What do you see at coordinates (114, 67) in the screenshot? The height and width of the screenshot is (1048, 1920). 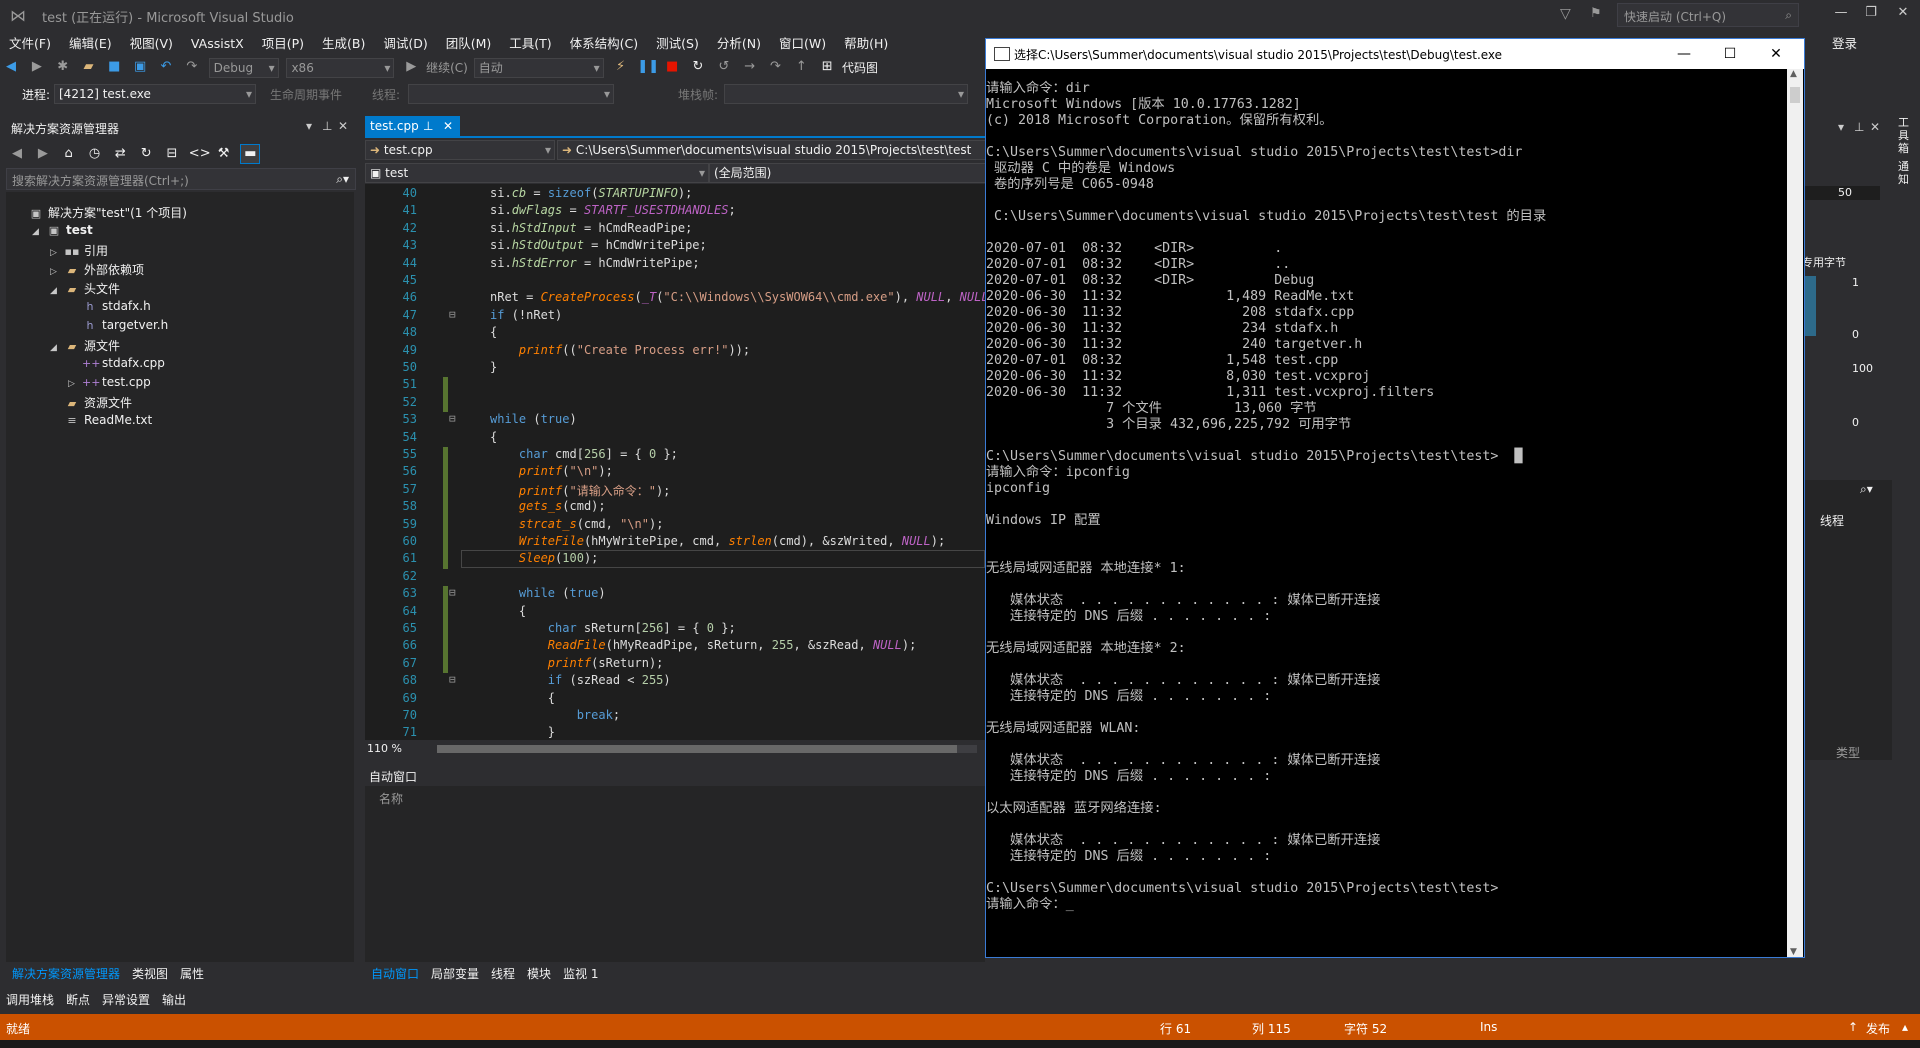 I see `save-icon: ■` at bounding box center [114, 67].